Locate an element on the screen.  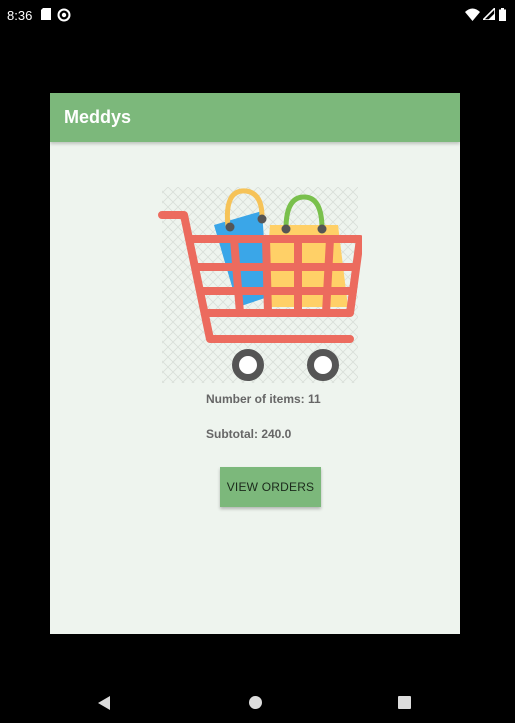
block-icon is located at coordinates (64, 15).